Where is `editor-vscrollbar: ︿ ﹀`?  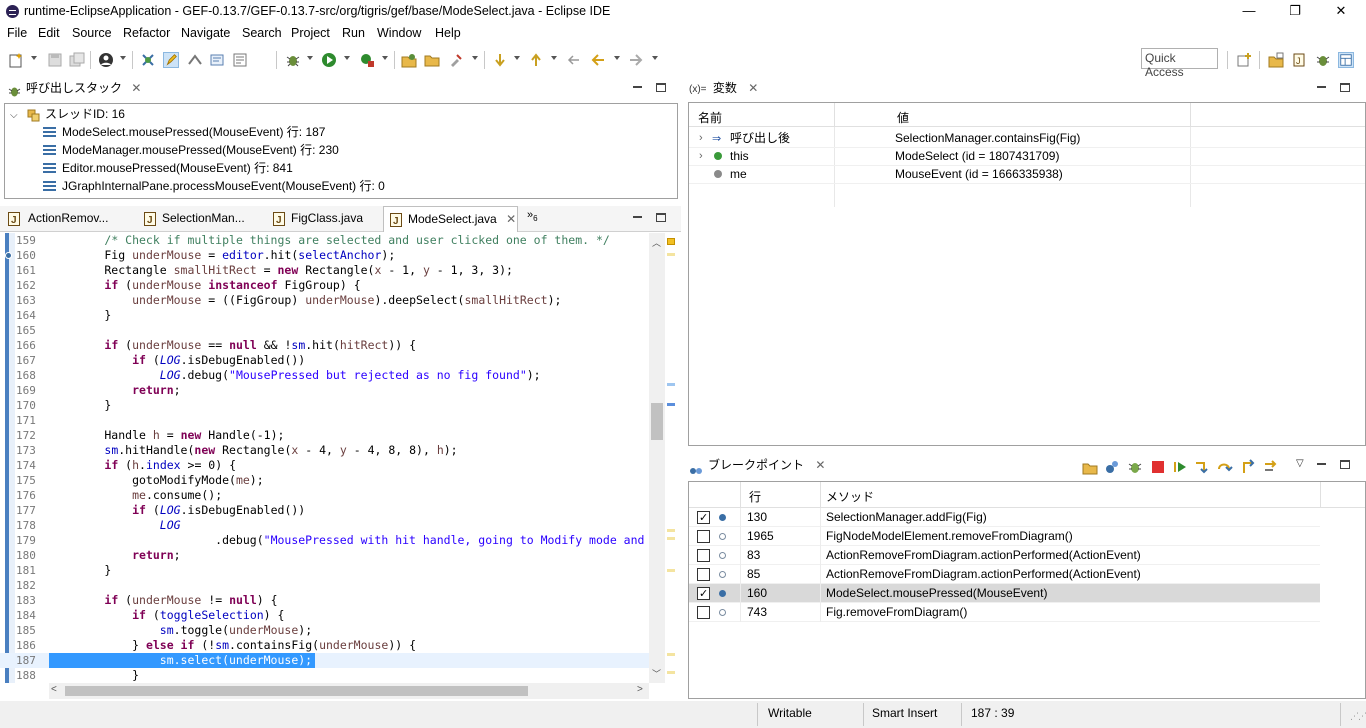
editor-vscrollbar: ︿ ﹀ is located at coordinates (657, 458).